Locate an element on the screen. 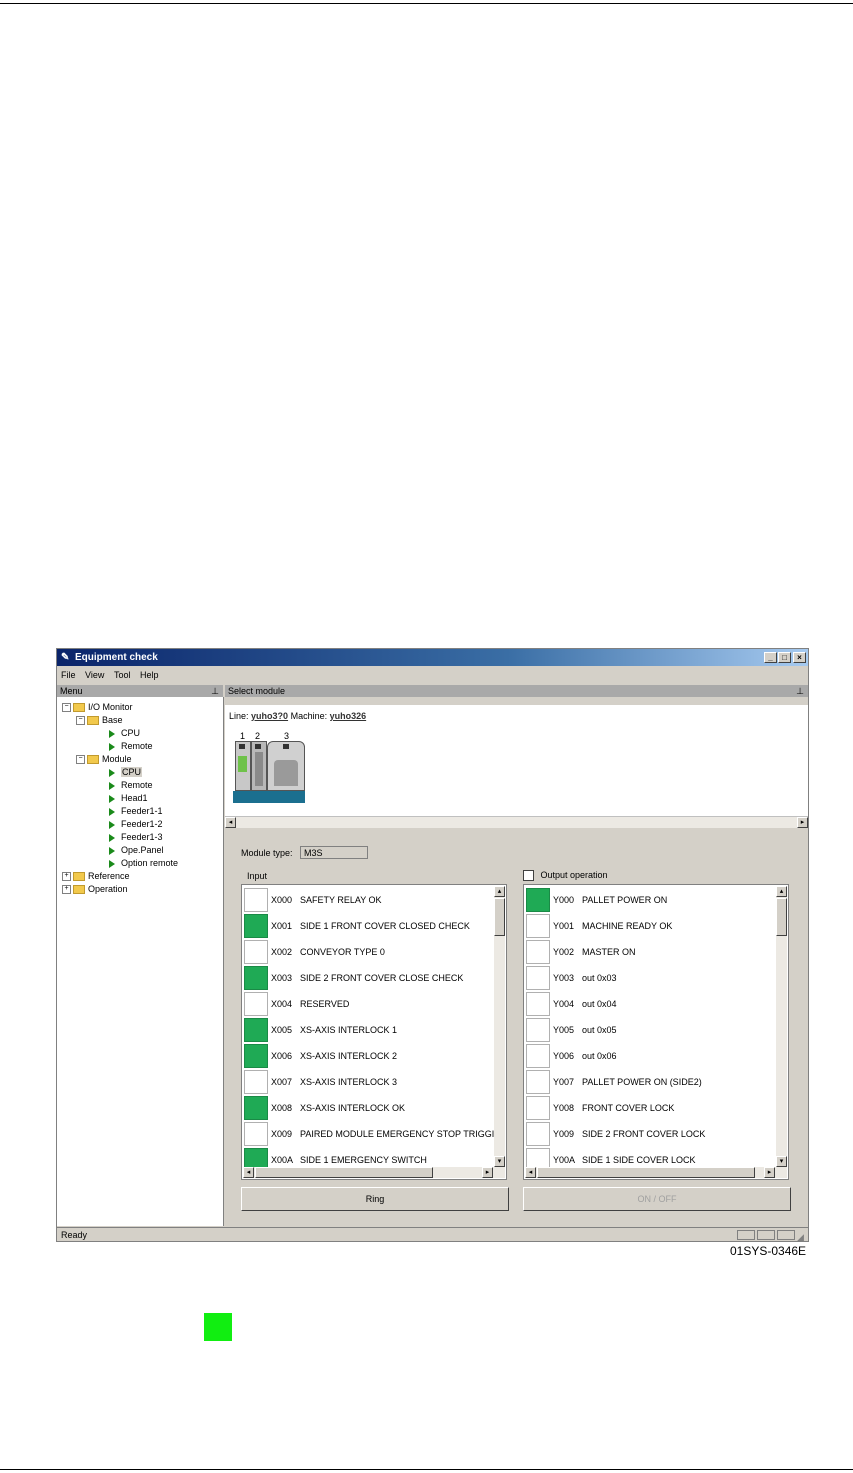  tree-base: − Base is located at coordinates (99, 720).